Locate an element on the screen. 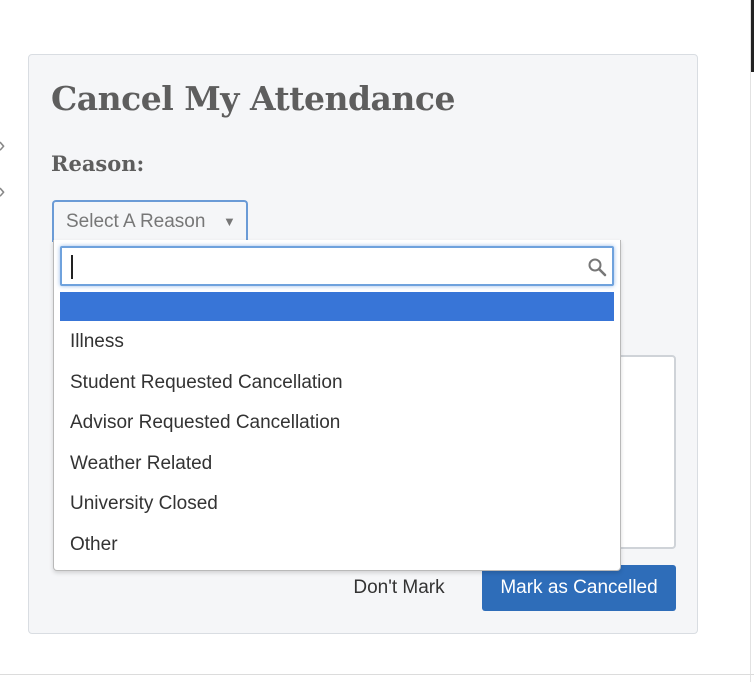  triangle-down-icon: ▼ is located at coordinates (229, 221).